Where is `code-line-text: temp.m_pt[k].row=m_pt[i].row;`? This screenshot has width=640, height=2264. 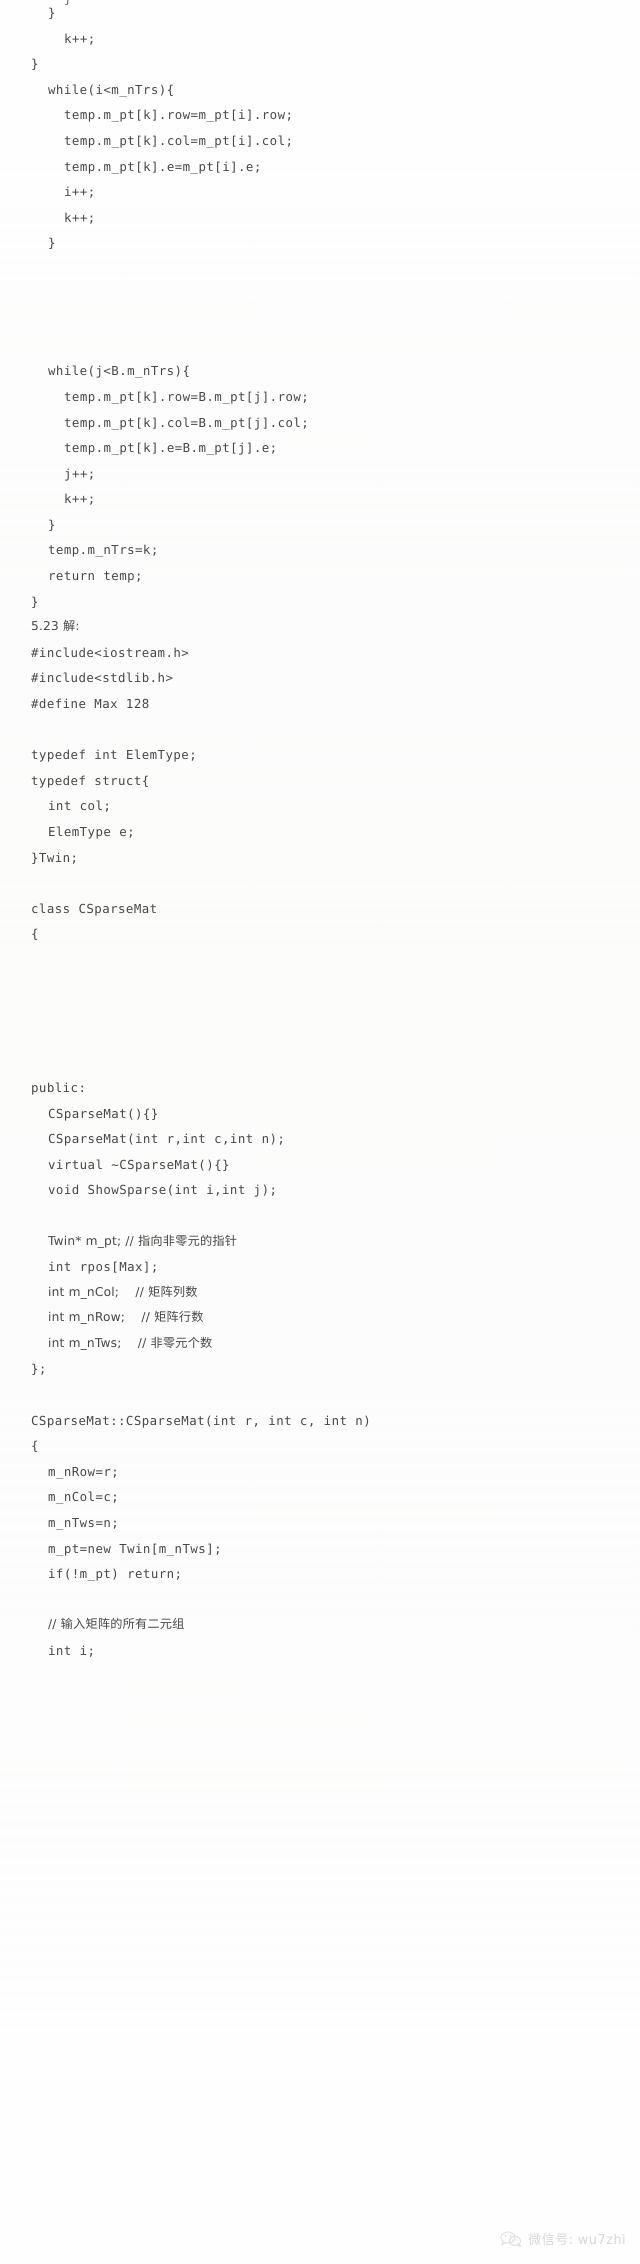 code-line-text: temp.m_pt[k].row=m_pt[i].row; is located at coordinates (179, 115).